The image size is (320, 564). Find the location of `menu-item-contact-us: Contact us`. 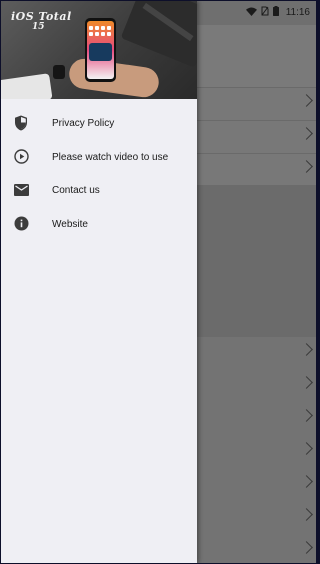

menu-item-contact-us: Contact us is located at coordinates (99, 191).